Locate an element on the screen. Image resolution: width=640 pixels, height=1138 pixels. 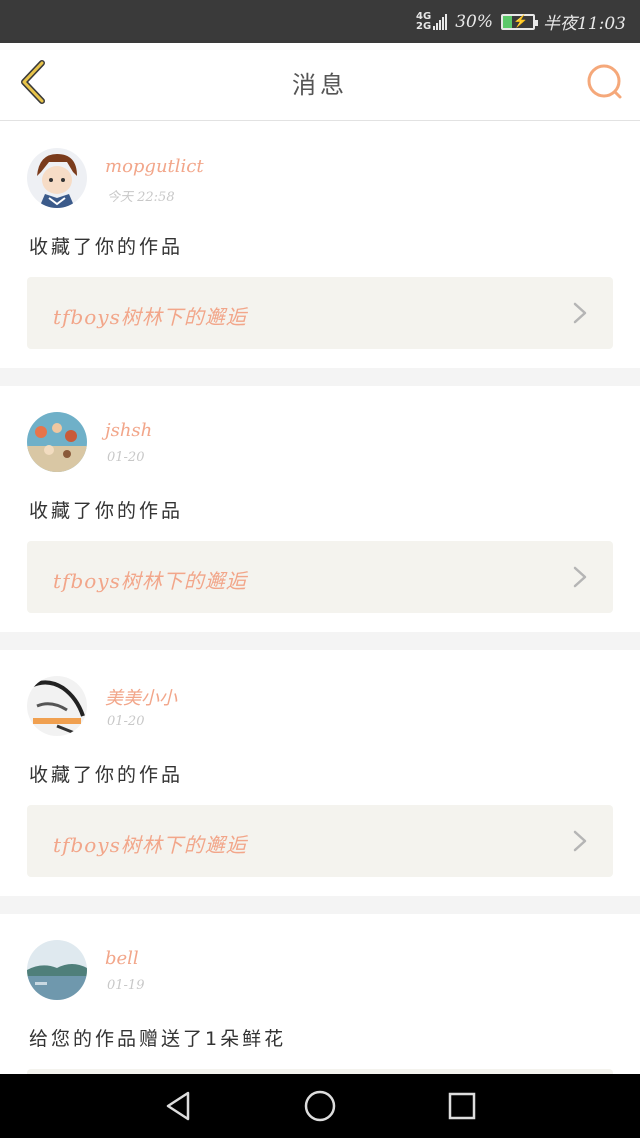
charging-icon: ⚡ is located at coordinates (520, 20).